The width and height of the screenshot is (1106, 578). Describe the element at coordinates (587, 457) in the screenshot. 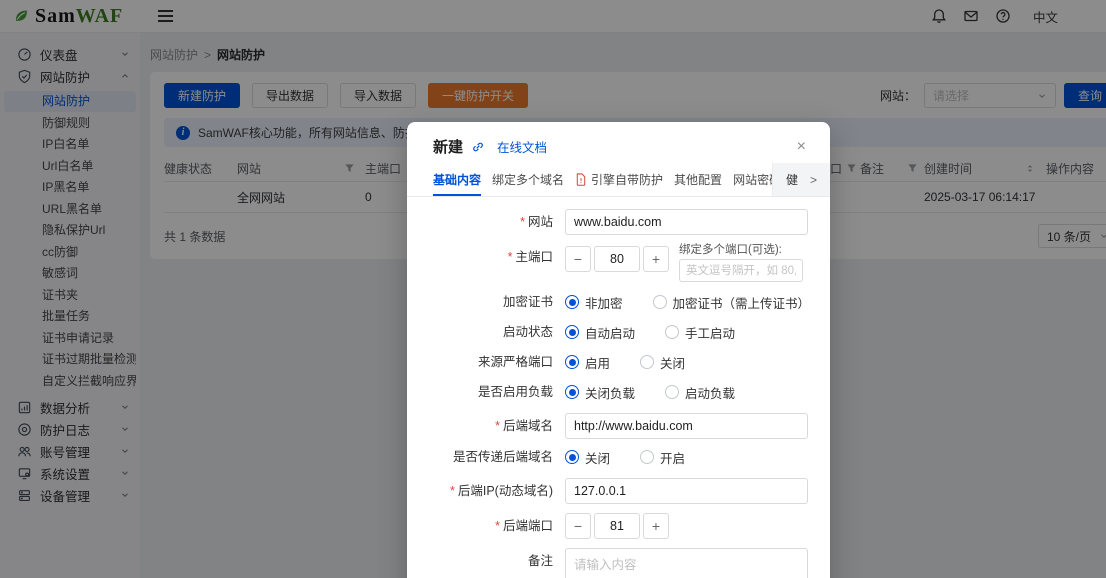

I see `radio-option-pass-off: 关闭` at that location.